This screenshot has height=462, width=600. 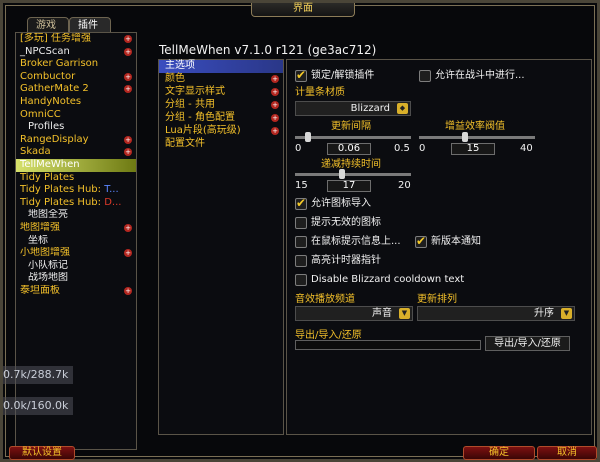 I want to click on update-order-label: 更新排列, so click(x=437, y=299).